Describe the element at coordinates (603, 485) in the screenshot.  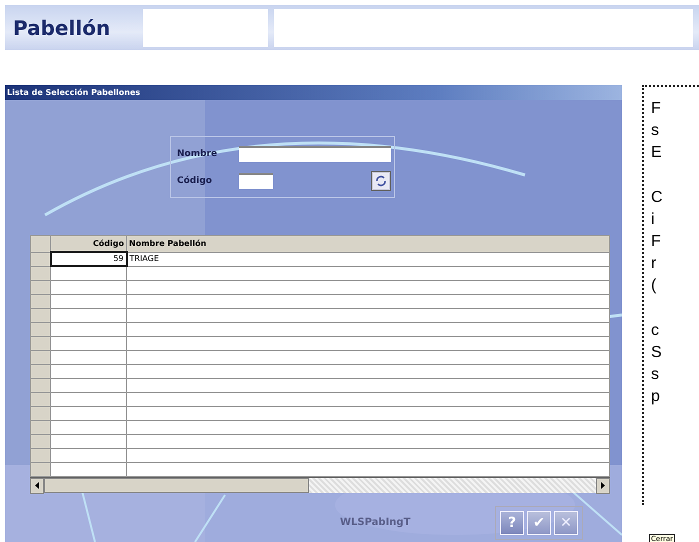
I see `right-arrow-icon` at that location.